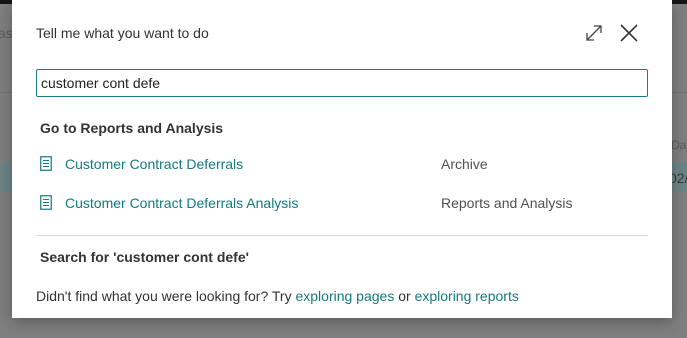 The image size is (687, 338). What do you see at coordinates (342, 83) in the screenshot?
I see `search-input` at bounding box center [342, 83].